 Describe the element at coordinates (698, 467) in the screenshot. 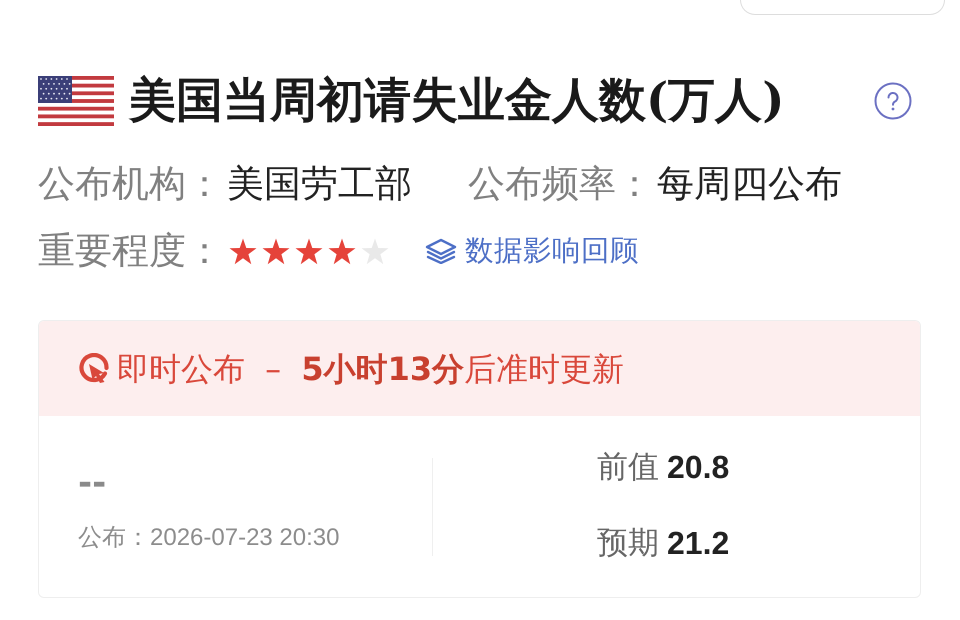

I see `stat-value: 20.8` at that location.